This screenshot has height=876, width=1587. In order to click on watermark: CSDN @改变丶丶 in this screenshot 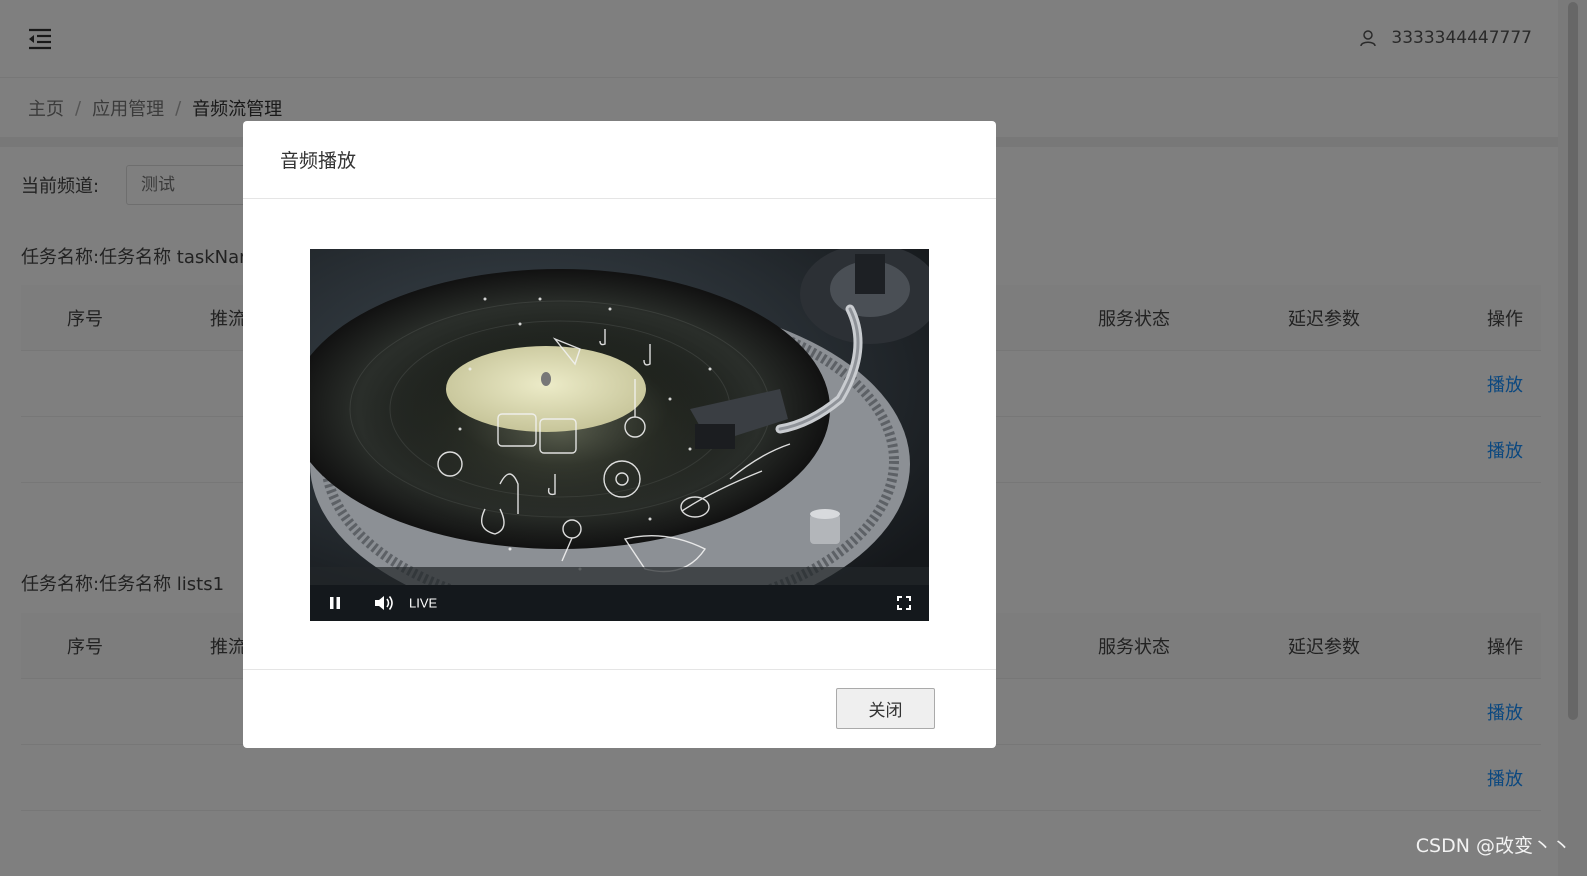, I will do `click(1493, 846)`.